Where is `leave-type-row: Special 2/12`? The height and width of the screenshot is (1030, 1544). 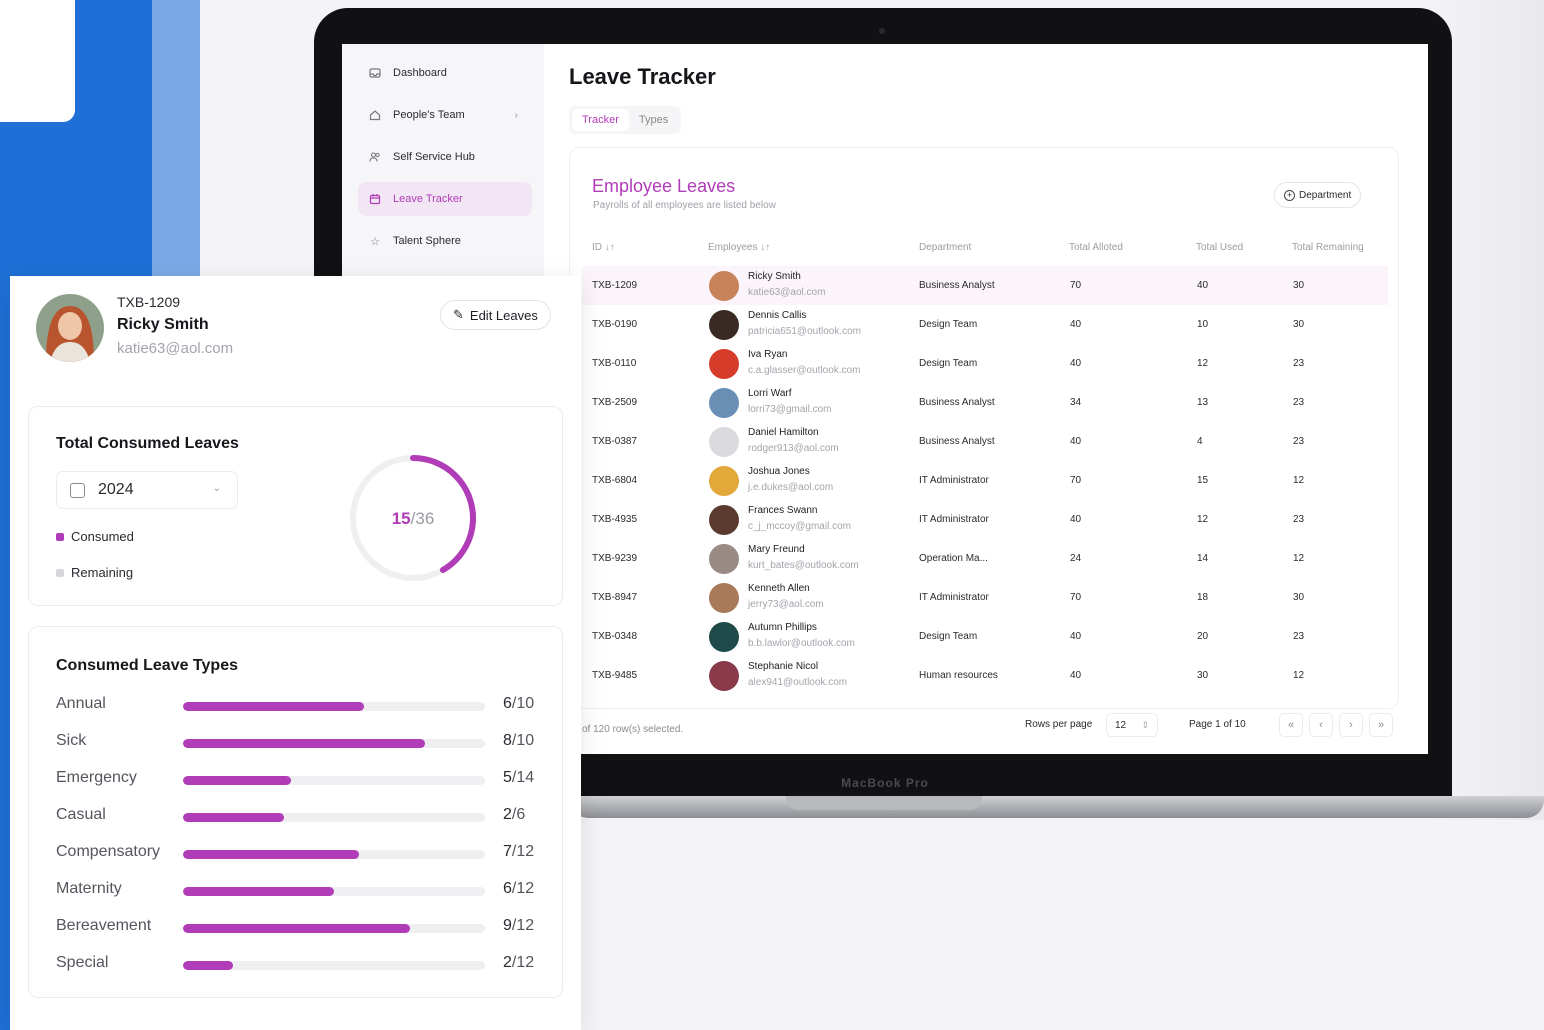
leave-type-row: Special 2/12 is located at coordinates (296, 963).